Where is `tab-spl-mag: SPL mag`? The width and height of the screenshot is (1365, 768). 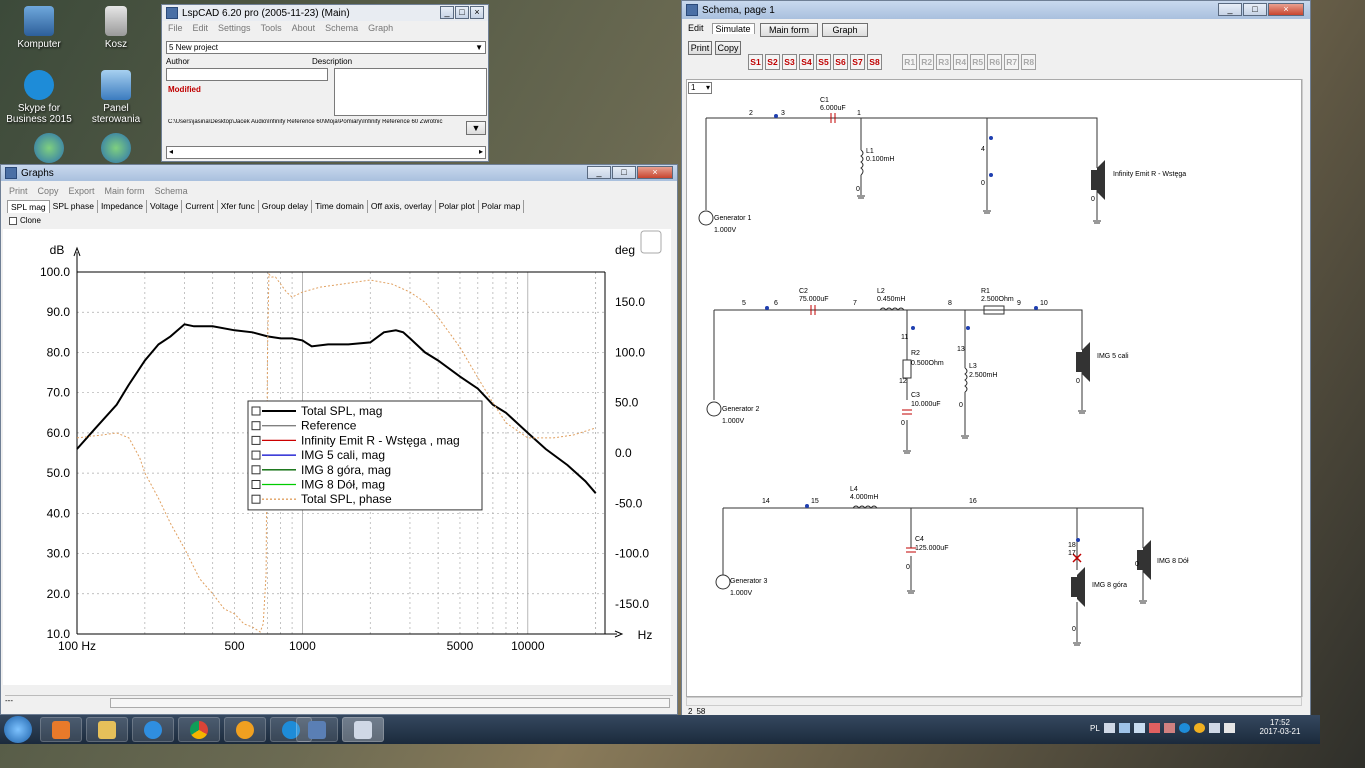 tab-spl-mag: SPL mag is located at coordinates (28, 206).